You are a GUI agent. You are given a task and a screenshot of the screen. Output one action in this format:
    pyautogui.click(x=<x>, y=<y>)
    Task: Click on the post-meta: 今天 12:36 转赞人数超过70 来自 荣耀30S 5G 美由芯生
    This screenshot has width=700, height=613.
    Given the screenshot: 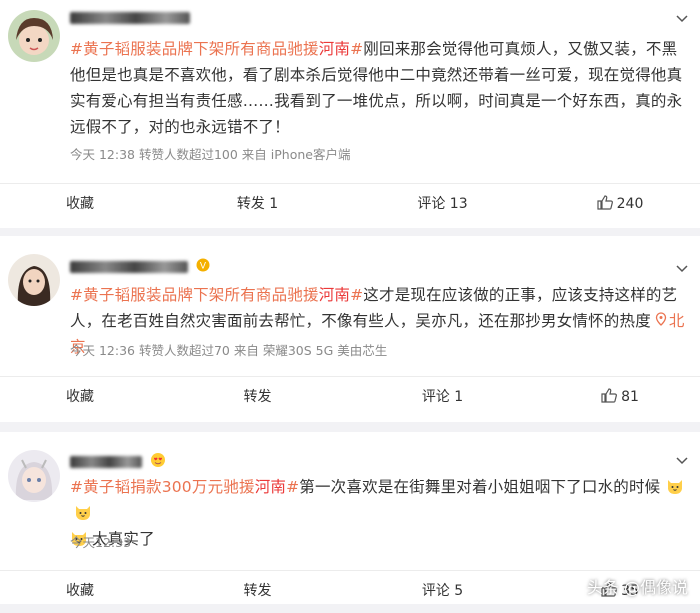 What is the action you would take?
    pyautogui.click(x=229, y=350)
    